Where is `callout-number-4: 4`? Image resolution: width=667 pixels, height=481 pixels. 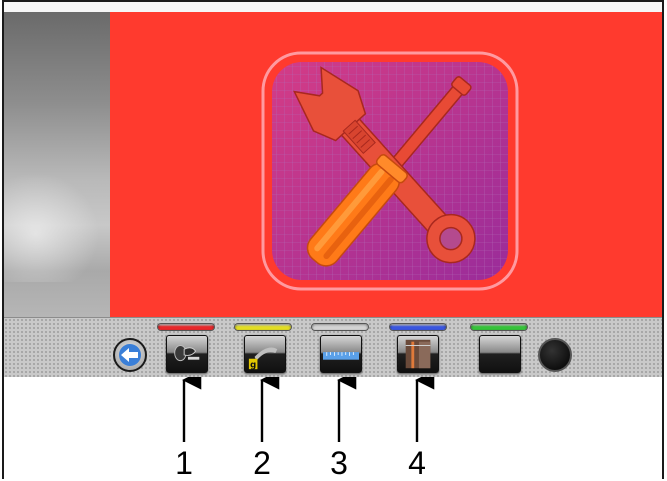 callout-number-4: 4 is located at coordinates (417, 463).